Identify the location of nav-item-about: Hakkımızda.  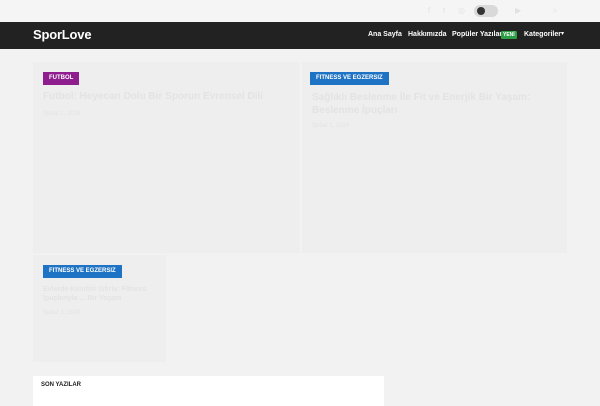
(427, 34).